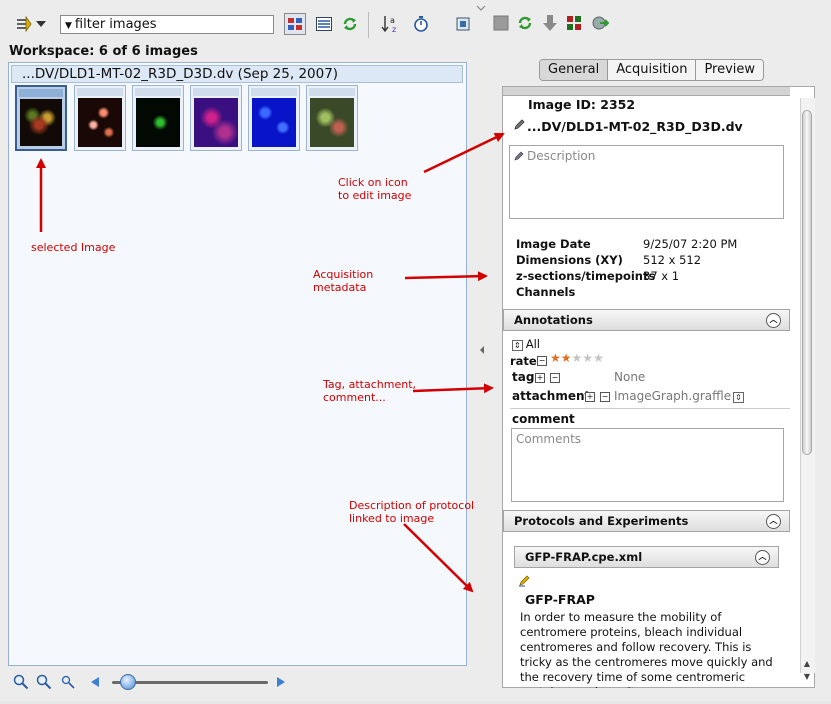 The height and width of the screenshot is (704, 831). What do you see at coordinates (561, 156) in the screenshot?
I see `description-placeholder: Description` at bounding box center [561, 156].